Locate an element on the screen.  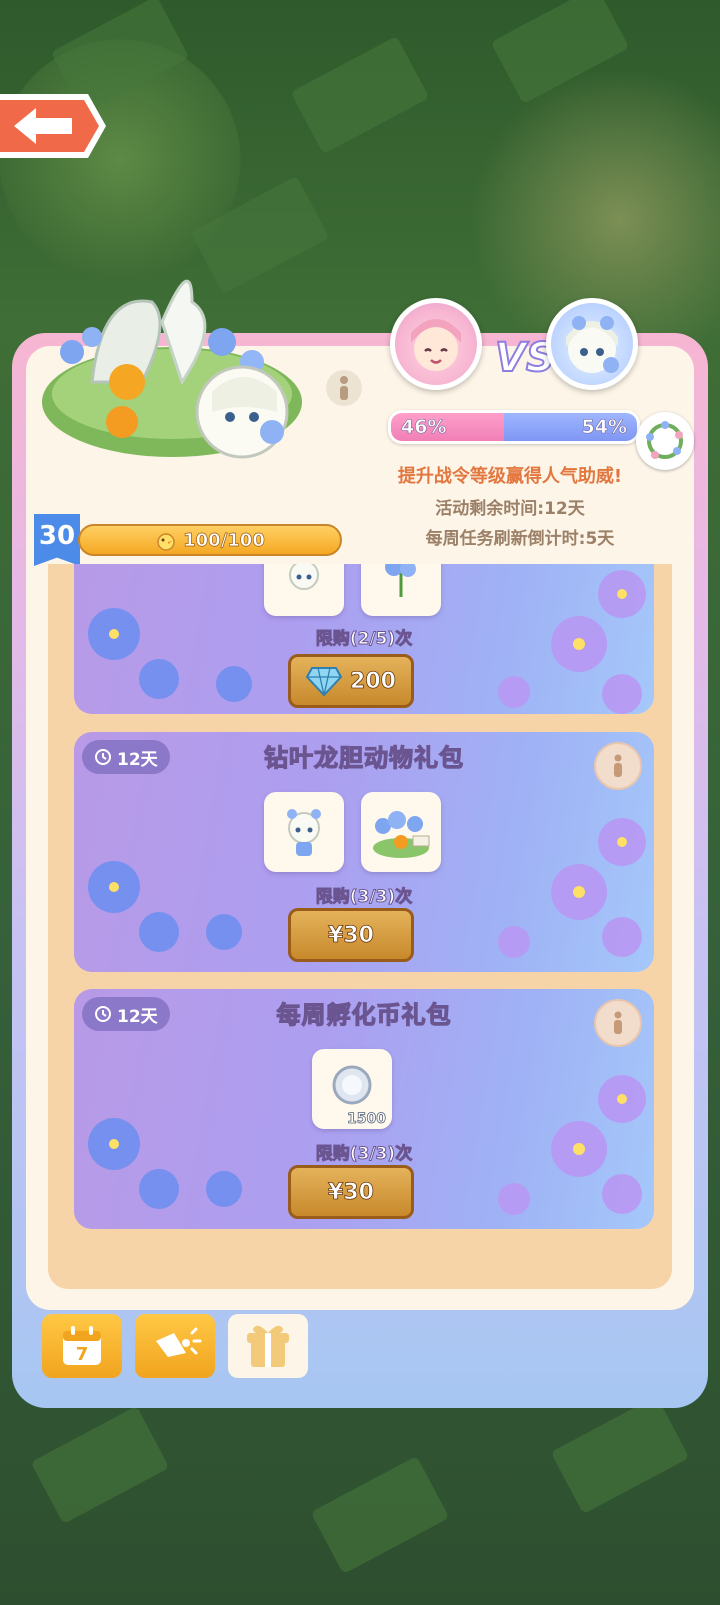
tab-daily: 7 is located at coordinates (82, 1346).